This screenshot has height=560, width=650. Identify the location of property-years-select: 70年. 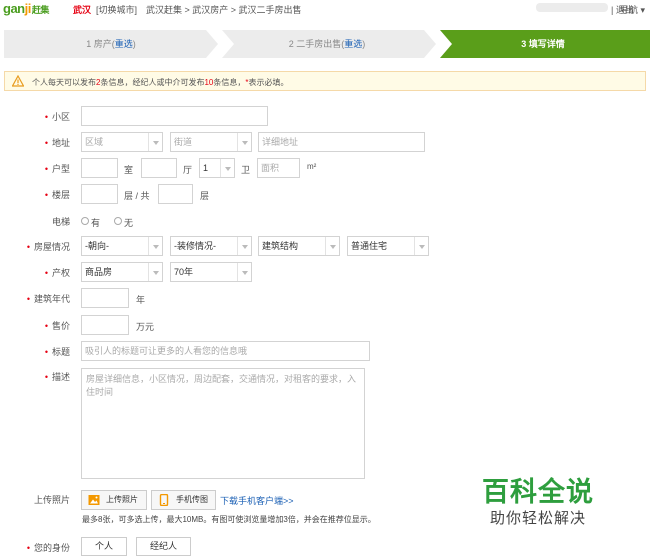
(211, 272).